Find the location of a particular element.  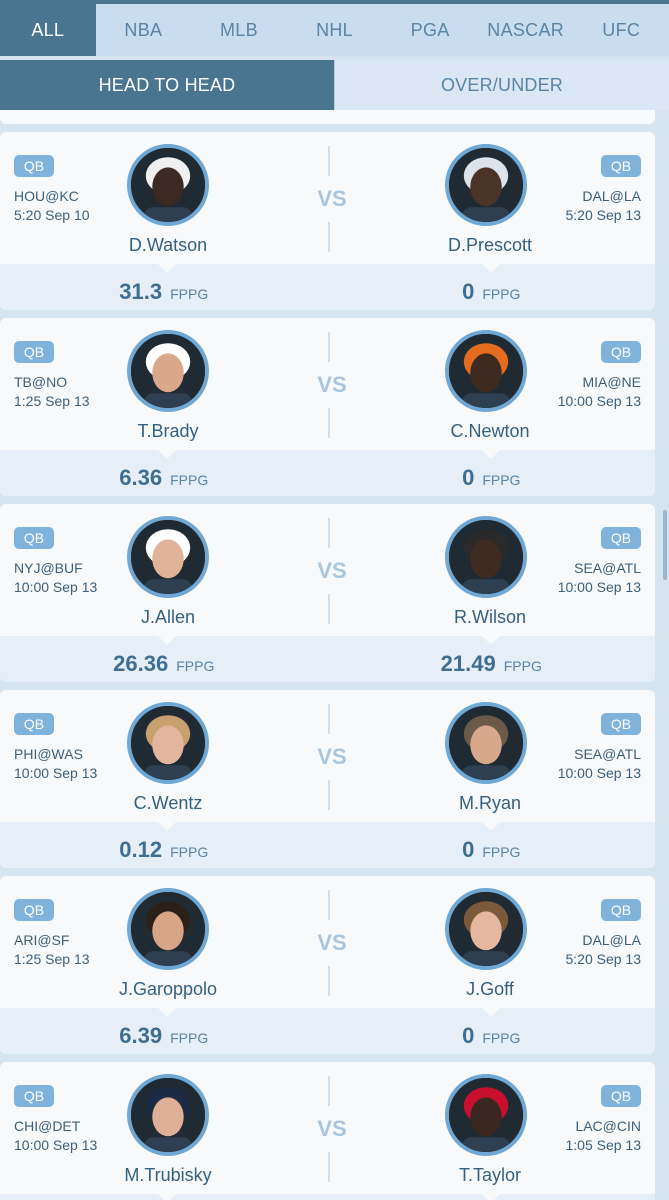

player-name: C.Newton is located at coordinates (490, 431).